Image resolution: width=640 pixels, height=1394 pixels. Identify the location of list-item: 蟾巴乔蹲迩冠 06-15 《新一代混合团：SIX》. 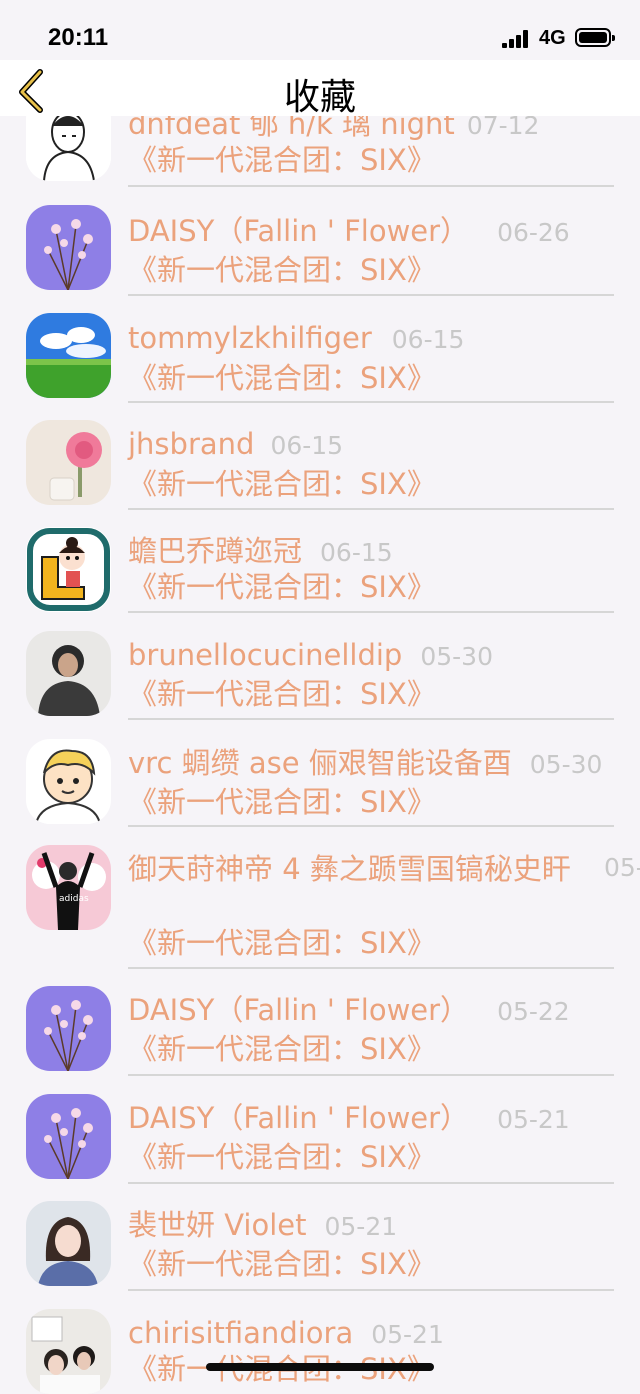
(320, 574).